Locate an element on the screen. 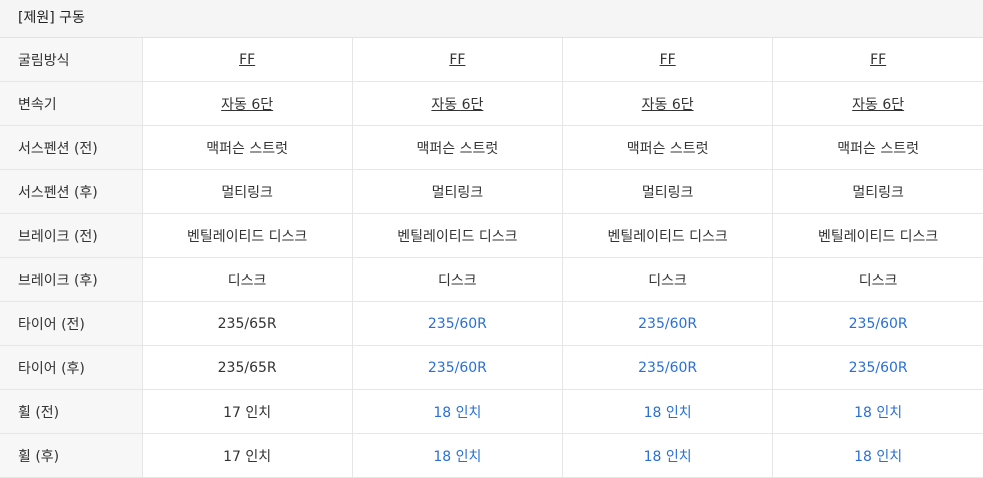 This screenshot has width=983, height=478. row-label: 휠 (후) is located at coordinates (71, 455).